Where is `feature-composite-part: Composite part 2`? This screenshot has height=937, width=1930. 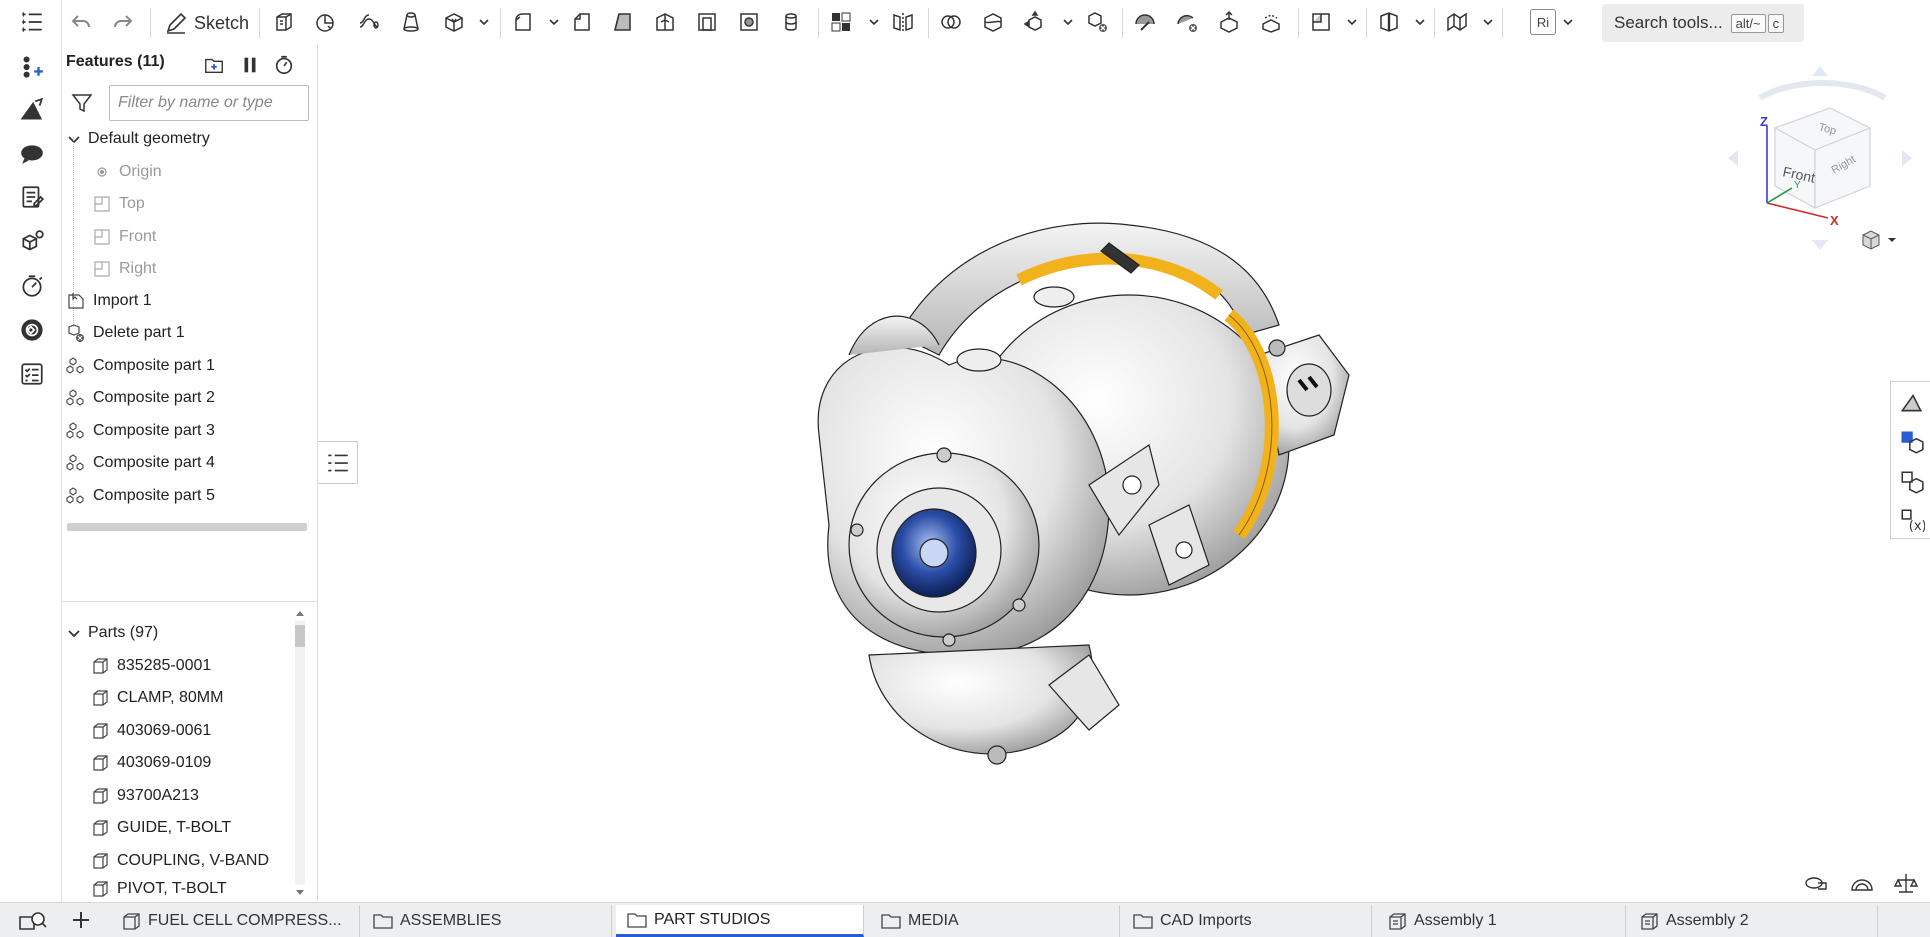 feature-composite-part: Composite part 2 is located at coordinates (187, 398).